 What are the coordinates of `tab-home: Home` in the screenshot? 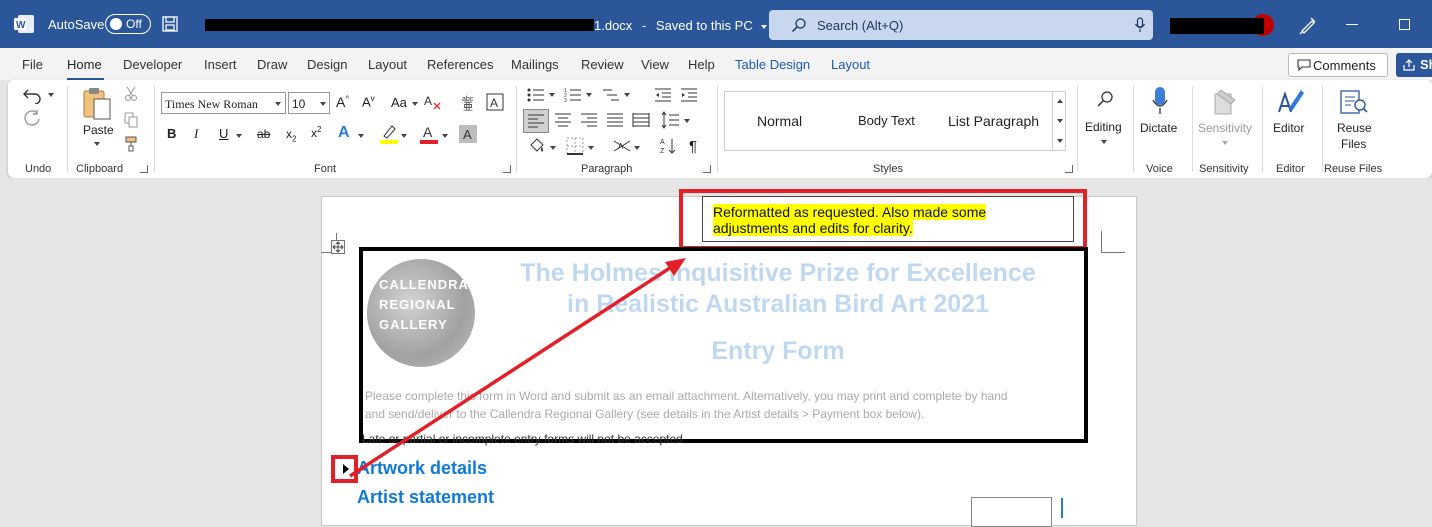 It's located at (84, 64).